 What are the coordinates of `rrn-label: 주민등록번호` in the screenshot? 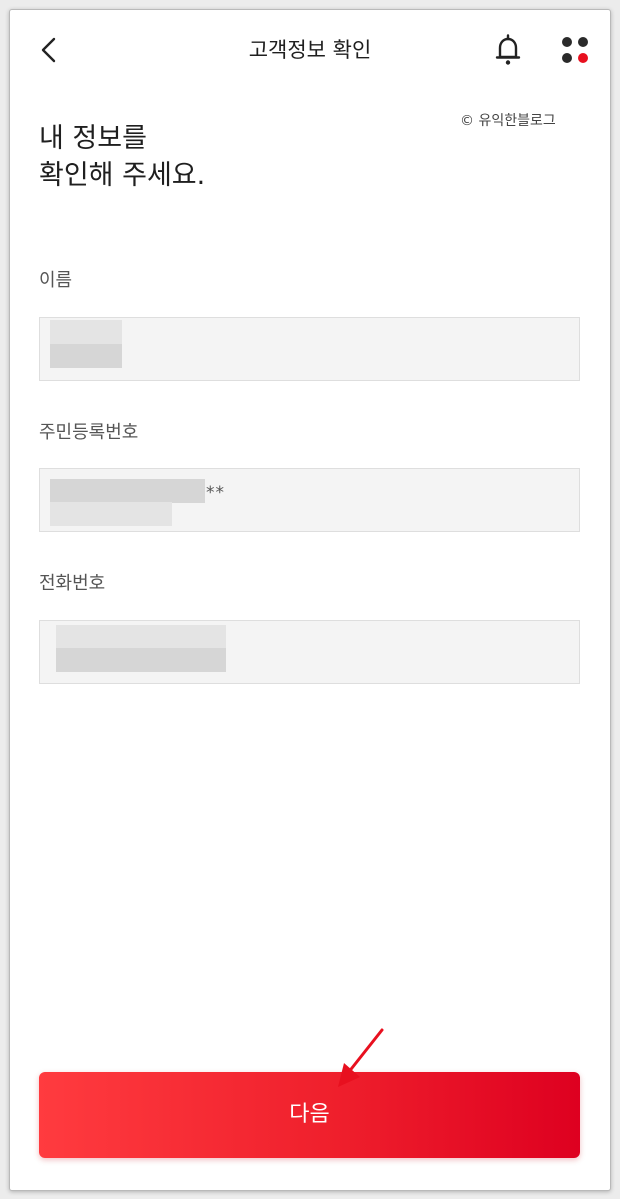 It's located at (89, 432).